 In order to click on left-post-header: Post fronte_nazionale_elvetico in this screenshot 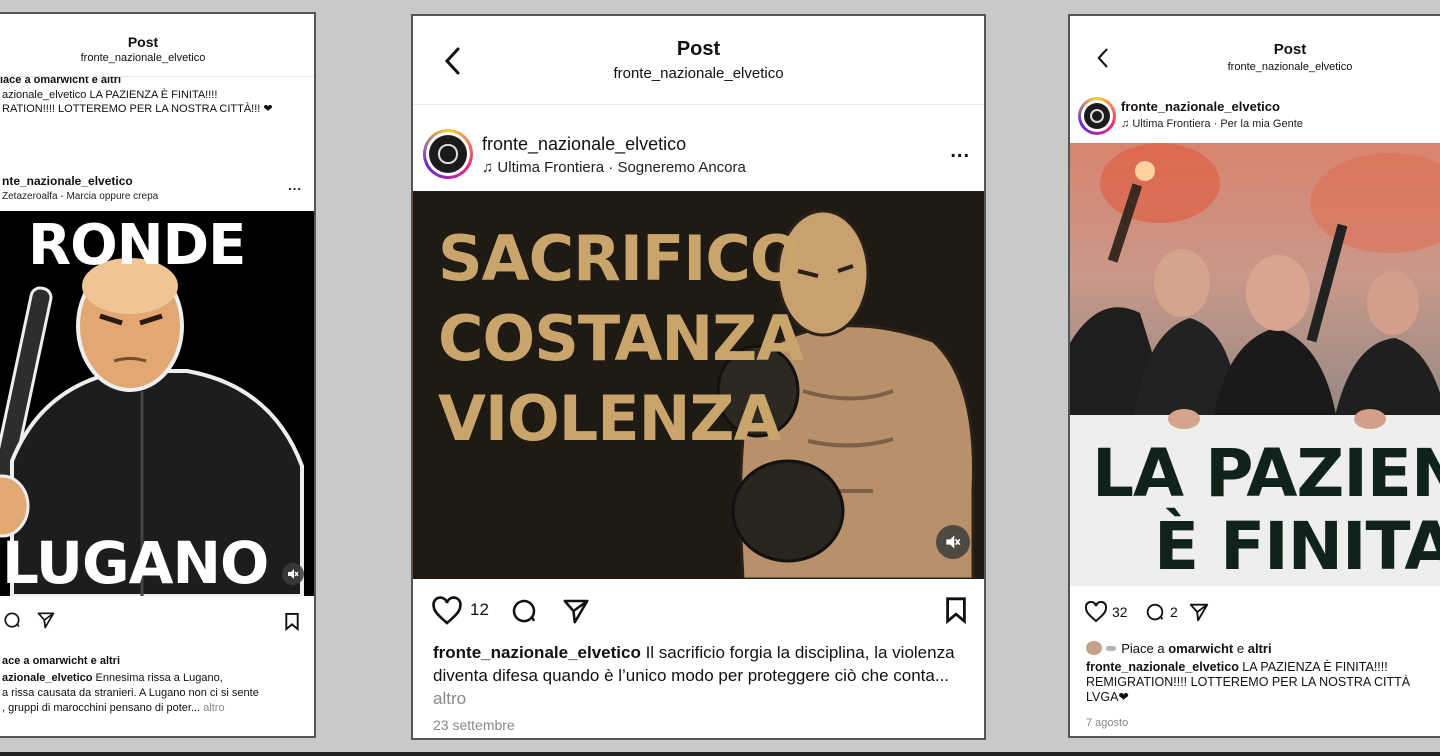, I will do `click(157, 49)`.